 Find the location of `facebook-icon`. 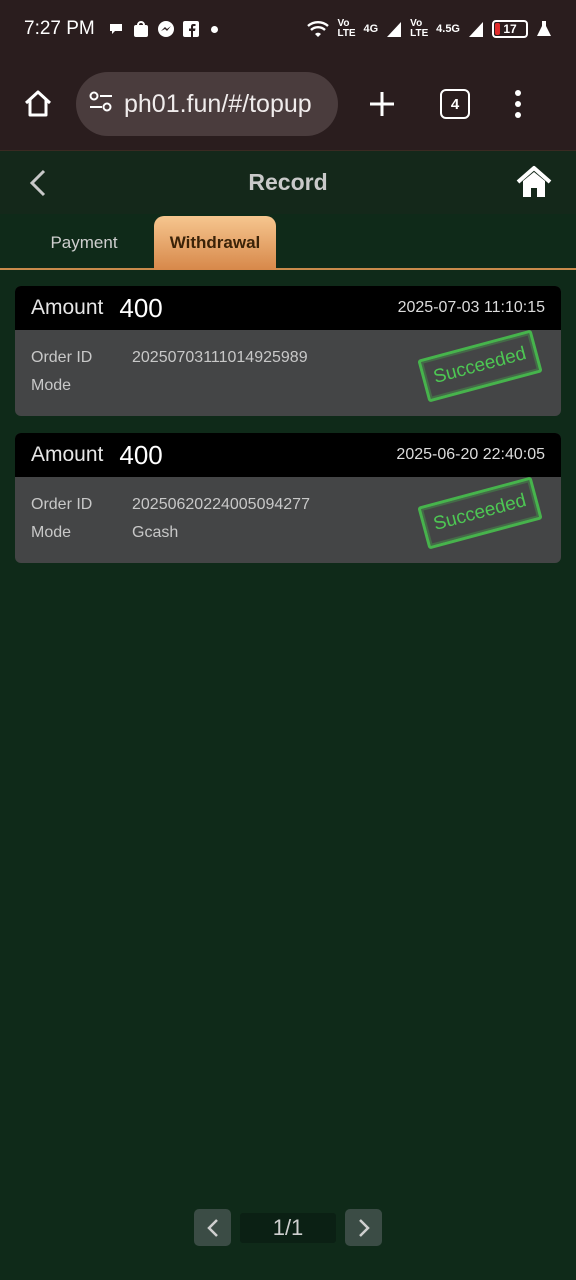

facebook-icon is located at coordinates (190, 29).